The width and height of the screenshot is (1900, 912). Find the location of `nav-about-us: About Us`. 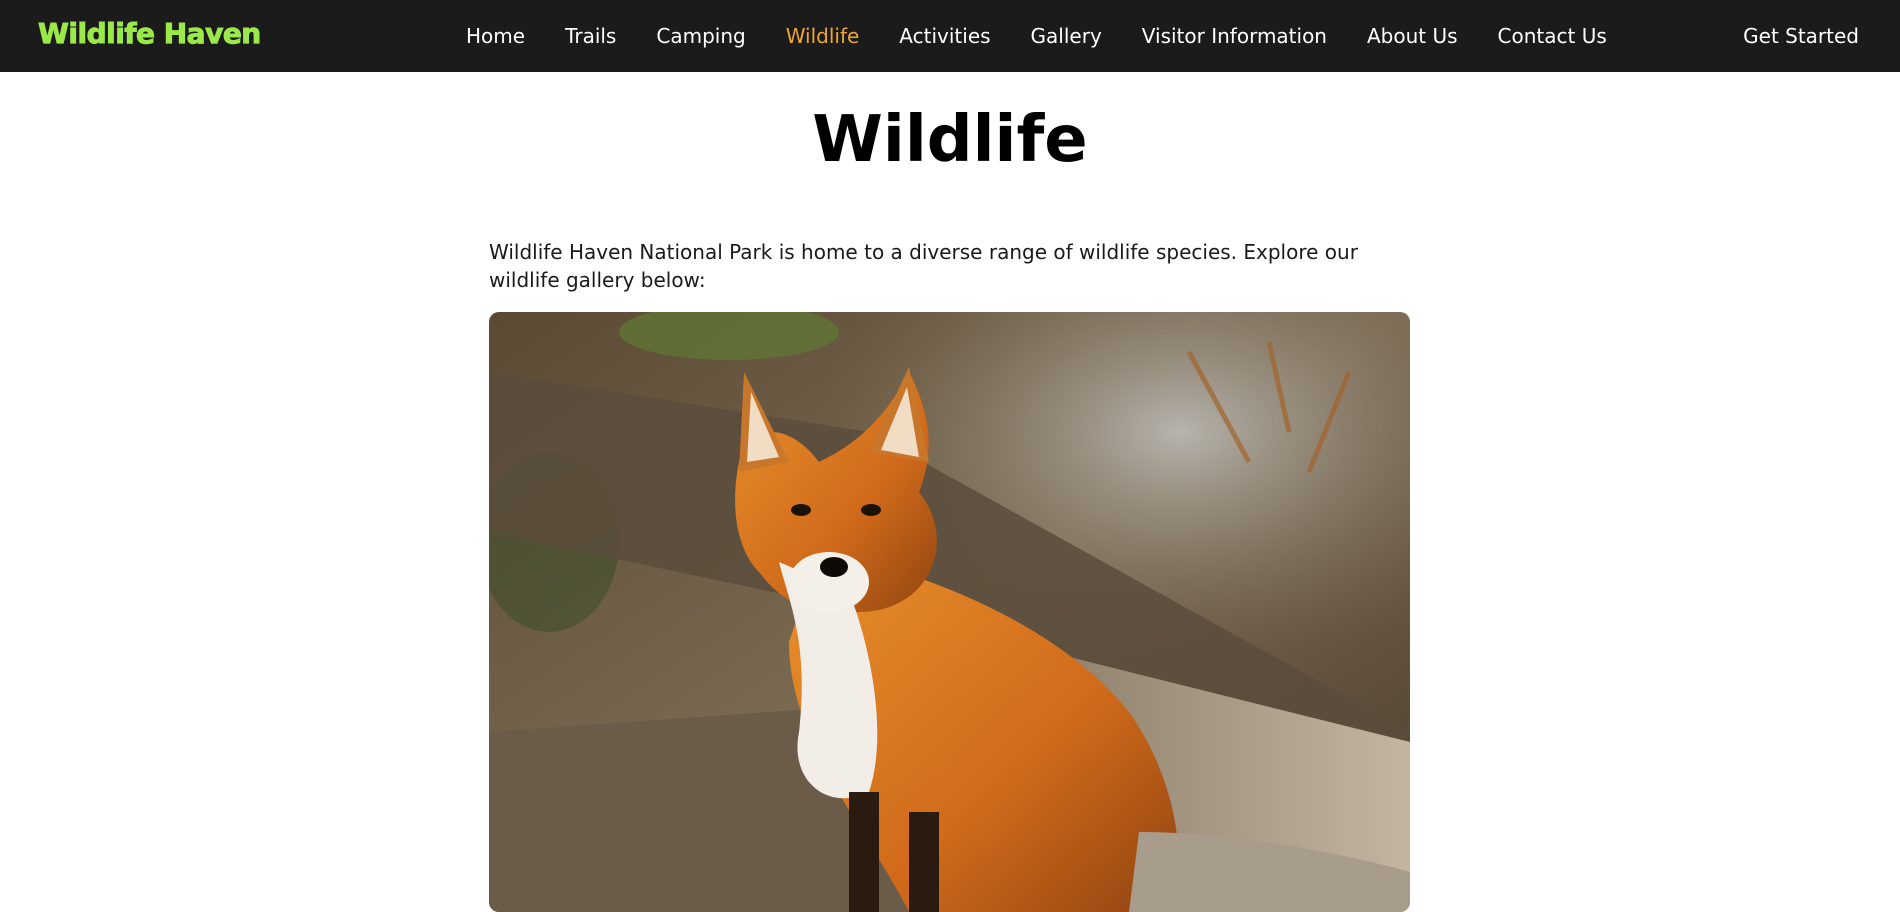

nav-about-us: About Us is located at coordinates (1412, 36).